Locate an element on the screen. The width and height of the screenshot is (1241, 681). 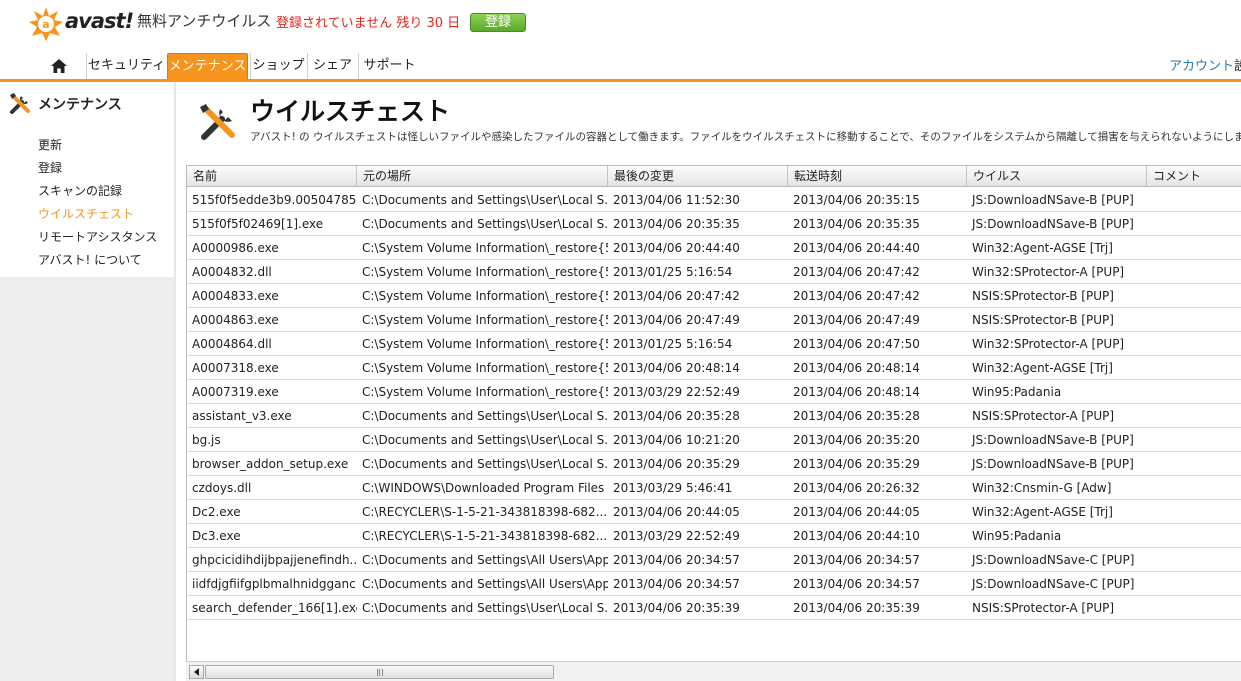
cell-name: Dc3.exe is located at coordinates (216, 536).